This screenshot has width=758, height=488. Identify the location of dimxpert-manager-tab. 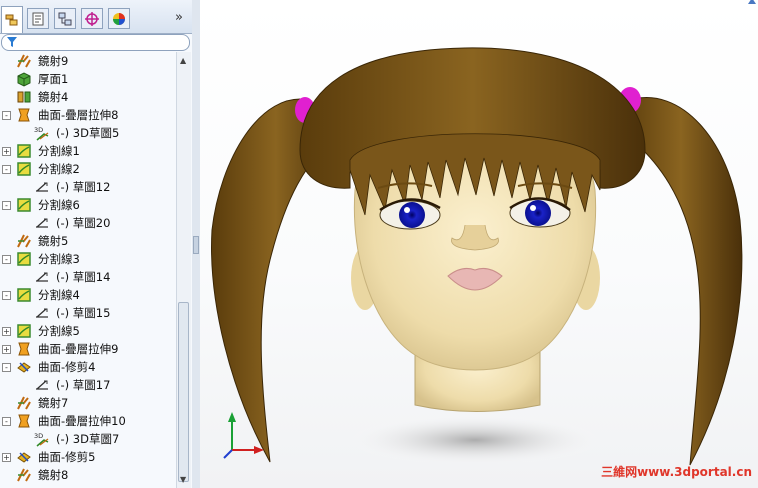
(92, 18).